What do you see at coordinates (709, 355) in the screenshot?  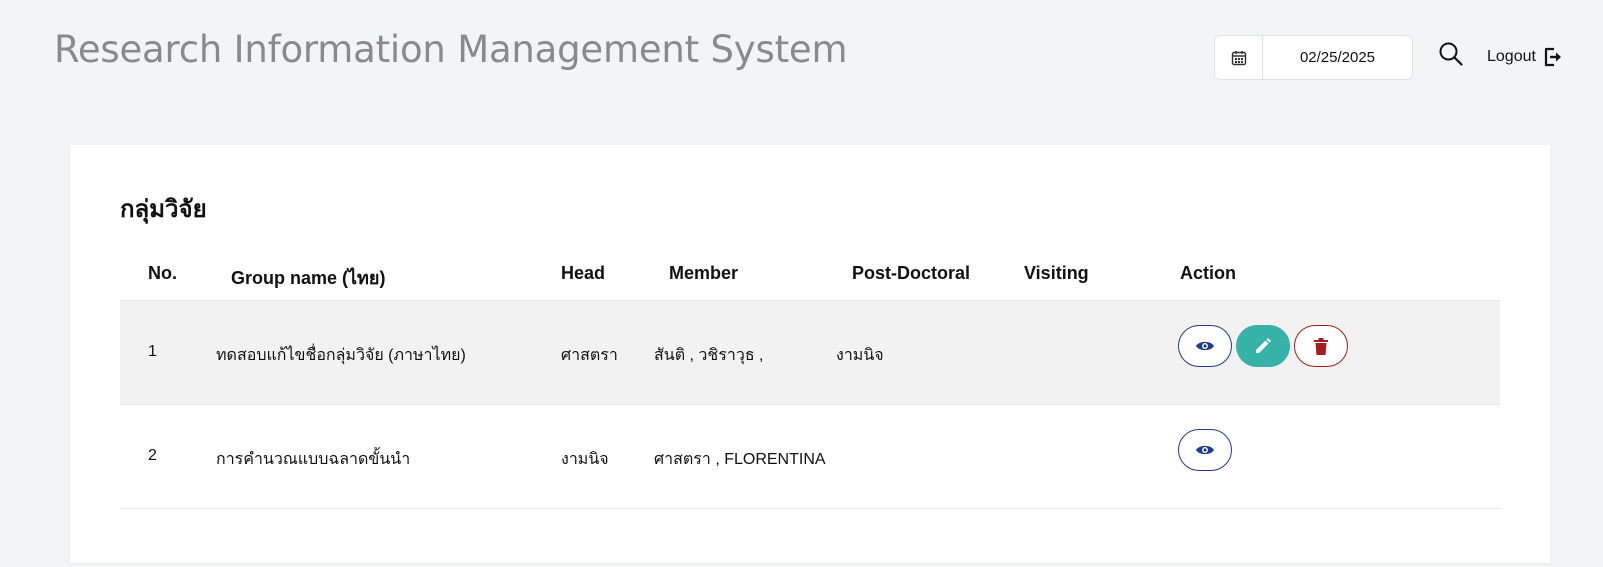 I see `cell-member: สันติ , วชิราวุธ ,` at bounding box center [709, 355].